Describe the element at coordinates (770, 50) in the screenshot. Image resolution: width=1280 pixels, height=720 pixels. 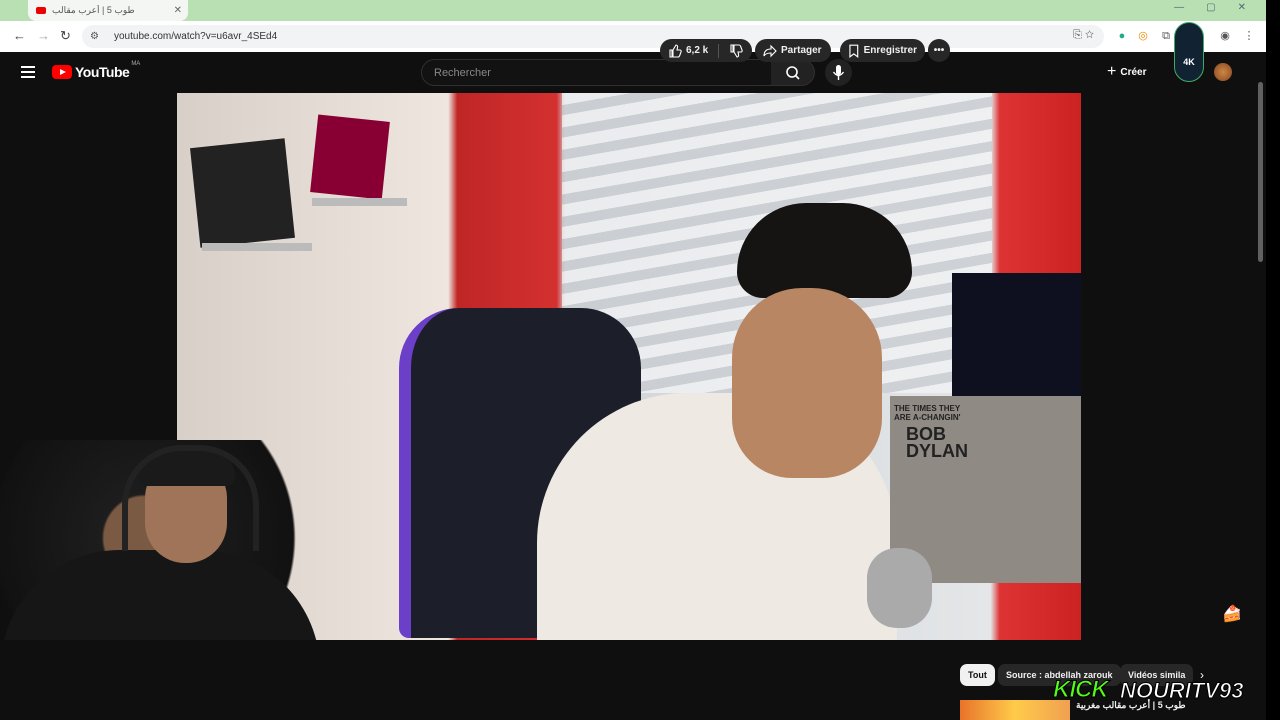
I see `share-icon` at that location.